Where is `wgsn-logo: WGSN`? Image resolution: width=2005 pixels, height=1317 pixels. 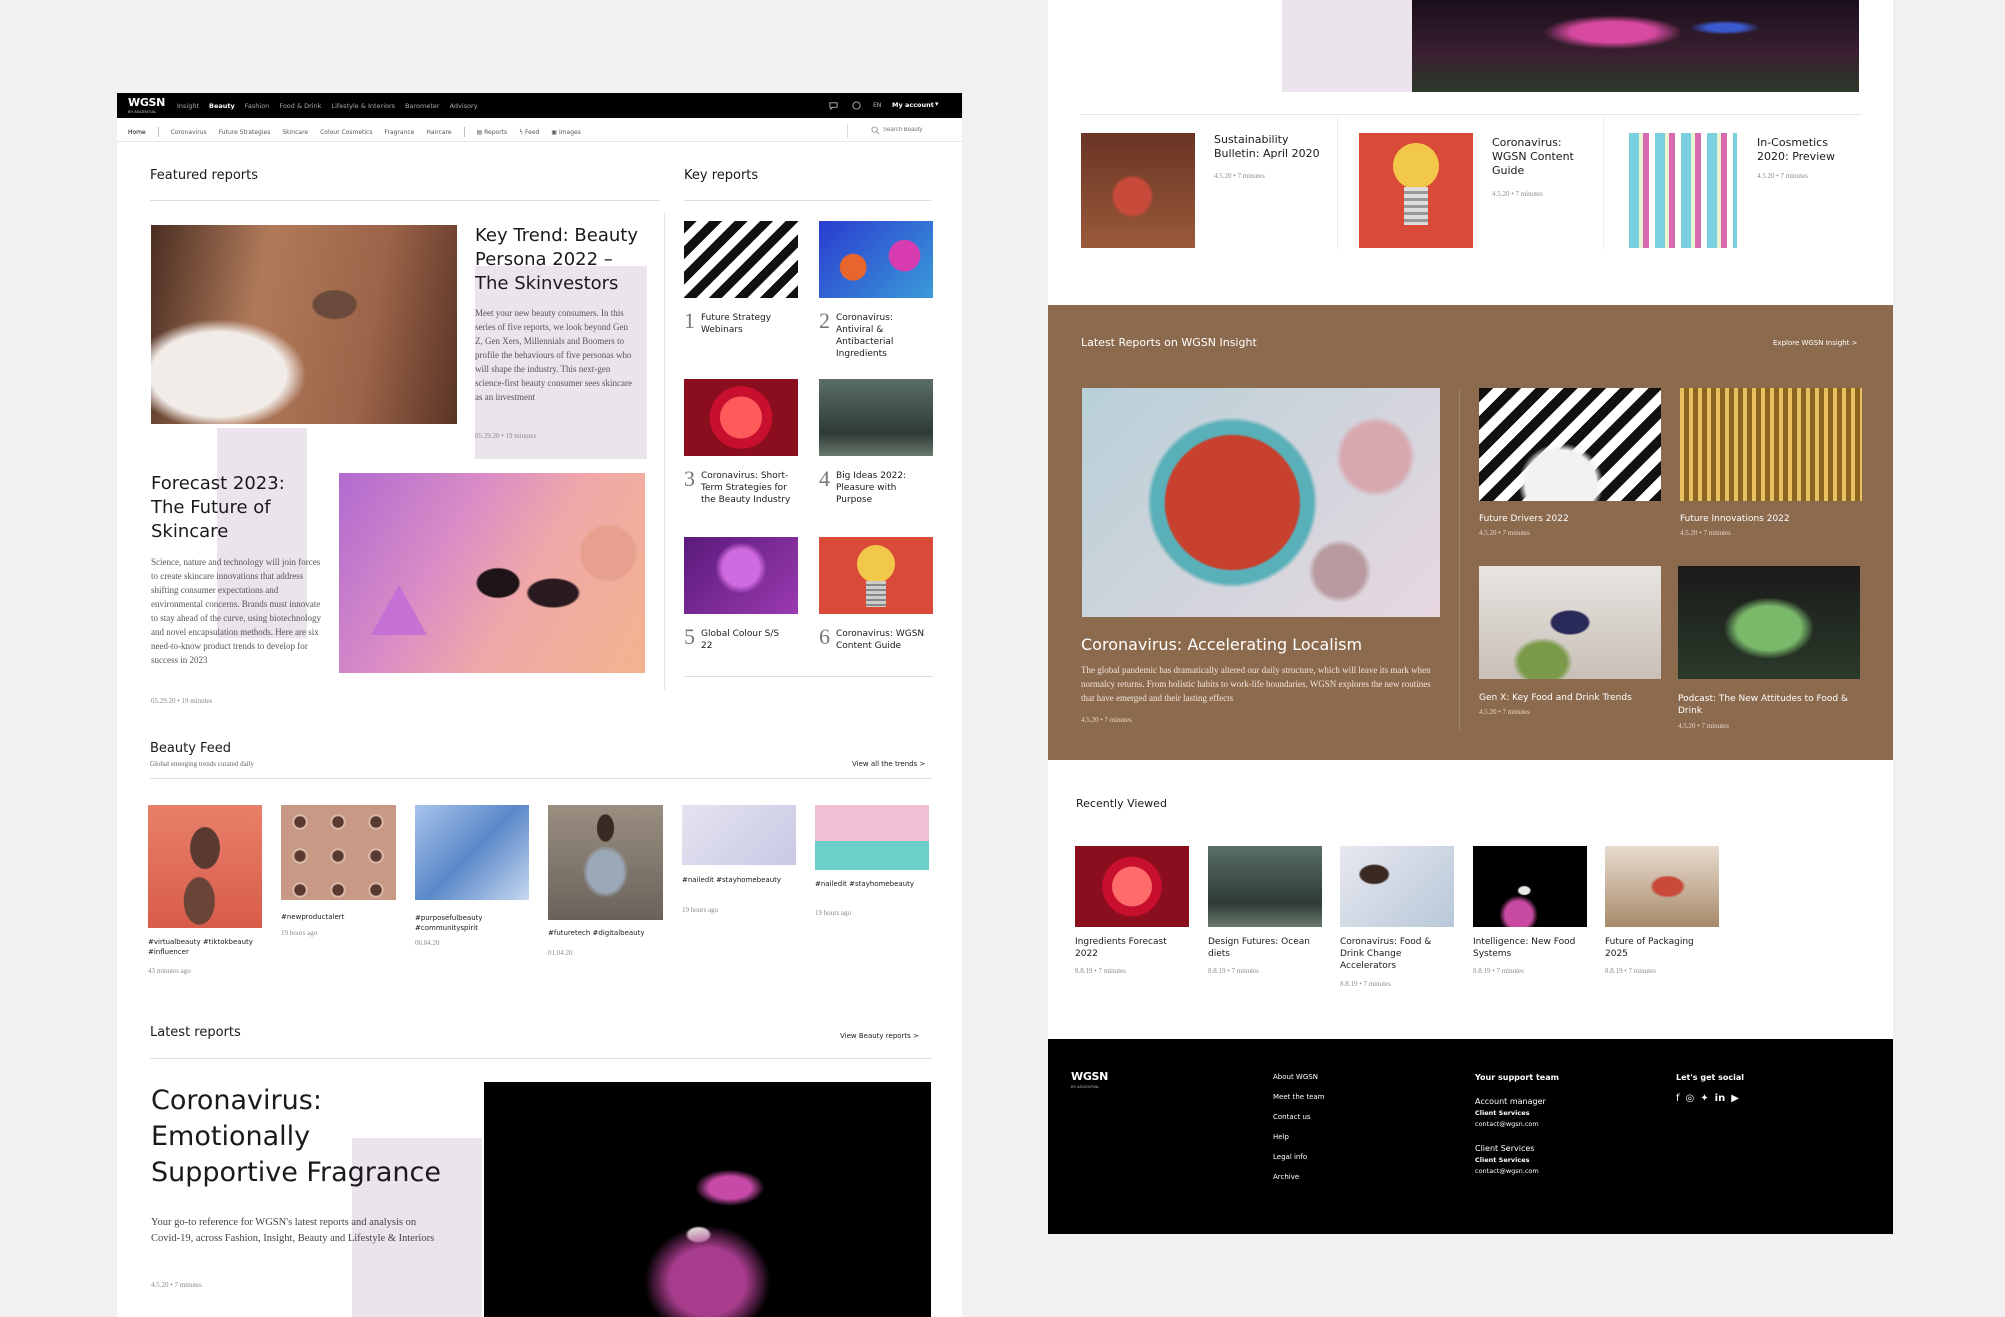 wgsn-logo: WGSN is located at coordinates (146, 102).